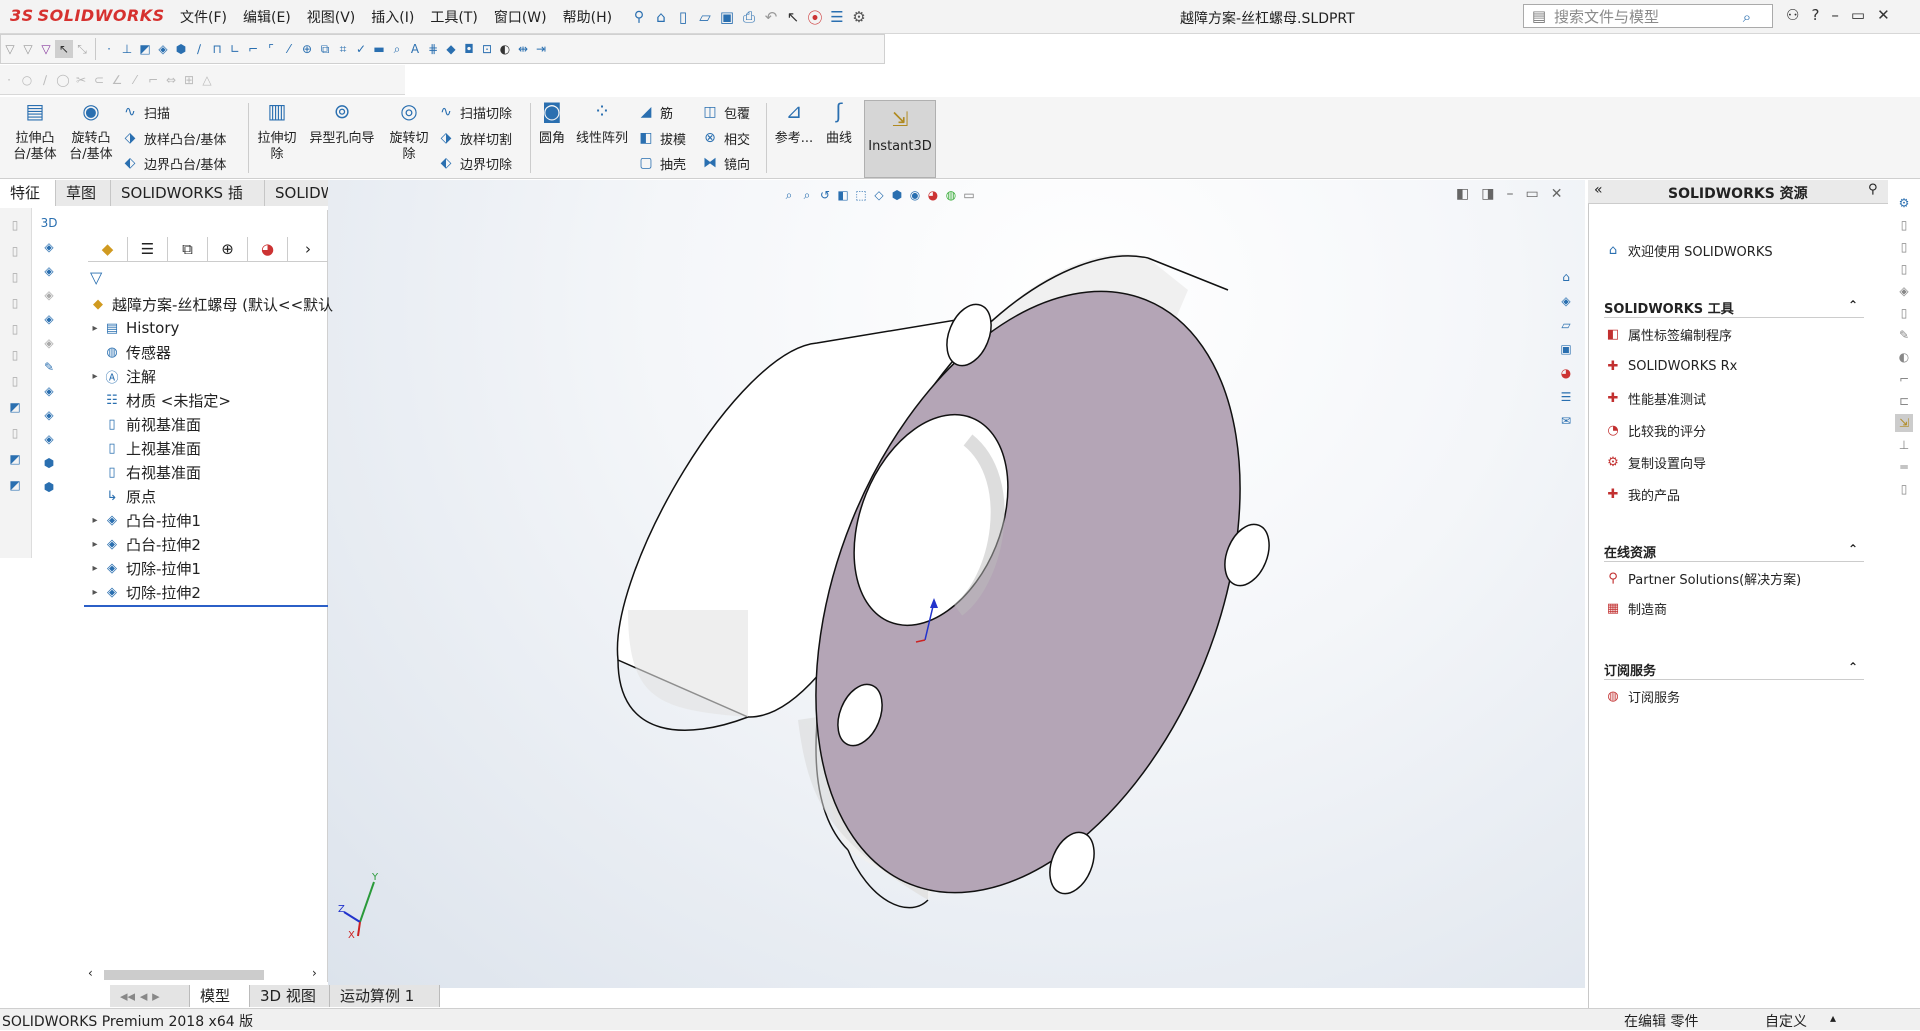 The height and width of the screenshot is (1031, 1920). I want to click on task-pane-link: ▦ 制造商, so click(1635, 608).